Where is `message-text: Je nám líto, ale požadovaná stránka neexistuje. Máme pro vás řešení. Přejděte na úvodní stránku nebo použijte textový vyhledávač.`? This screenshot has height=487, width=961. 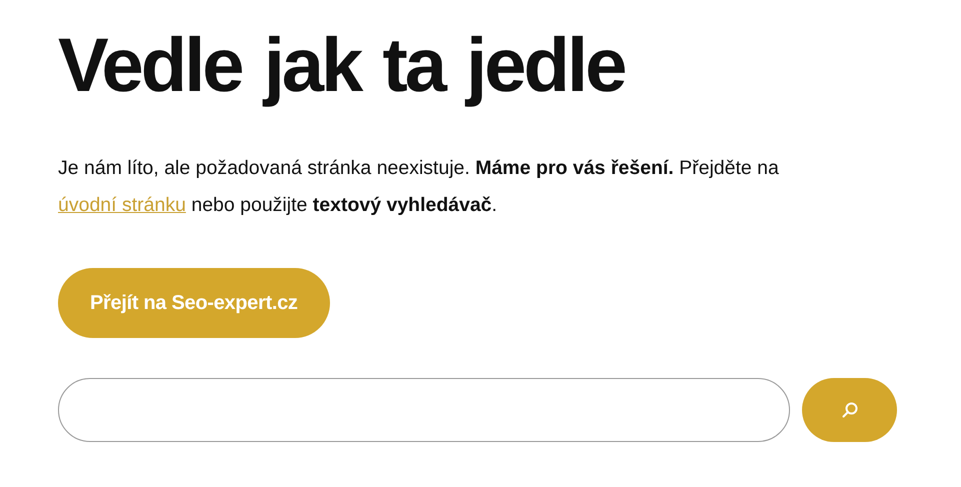
message-text: Je nám líto, ale požadovaná stránka neexistuje. Máme pro vás řešení. Přejděte na úvodní stránku nebo použijte textový vyhledávač. is located at coordinates (419, 187).